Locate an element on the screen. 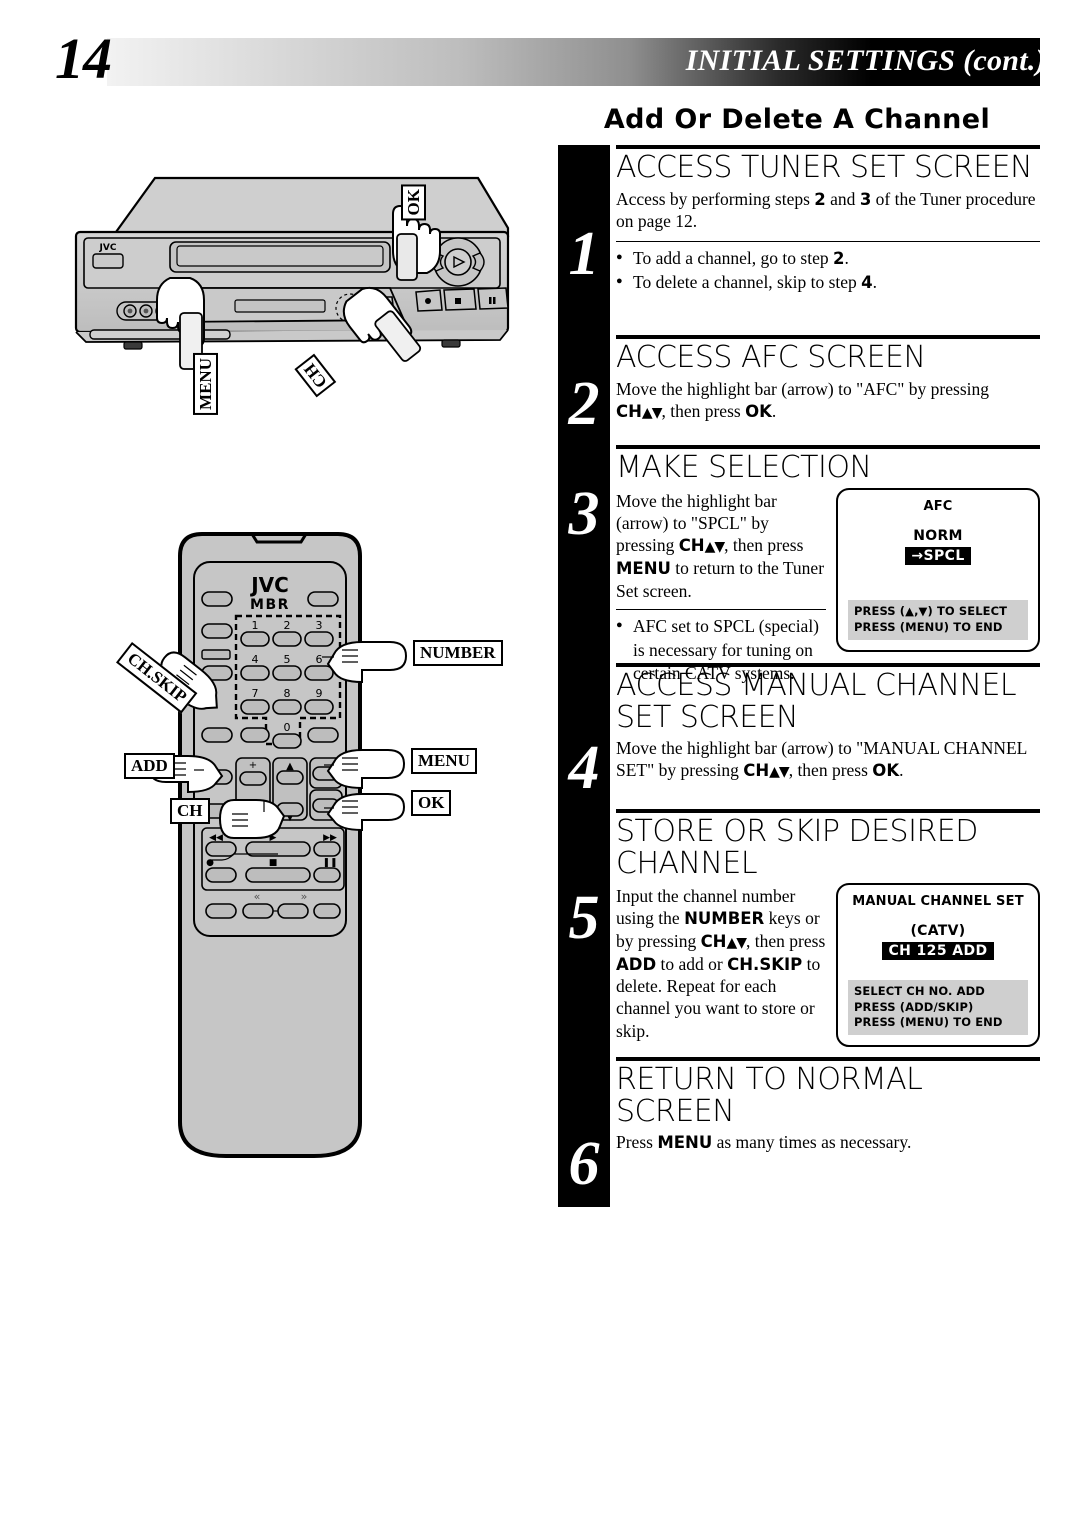 This screenshot has width=1080, height=1526. osd-manual-footer-line3: PRESS (MENU) TO END is located at coordinates (928, 1022).